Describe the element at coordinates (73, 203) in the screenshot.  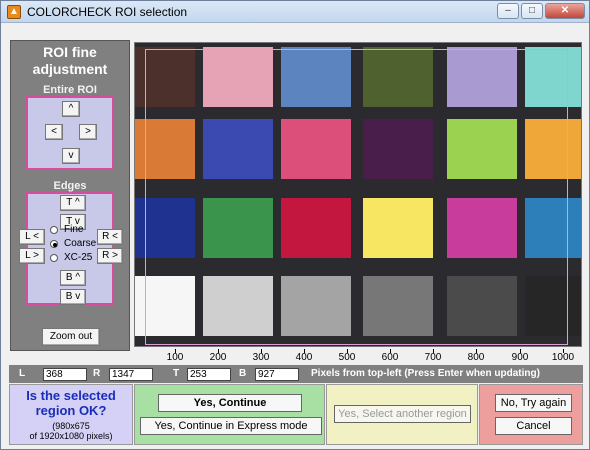
I see `top-edge-up-button: T ^` at that location.